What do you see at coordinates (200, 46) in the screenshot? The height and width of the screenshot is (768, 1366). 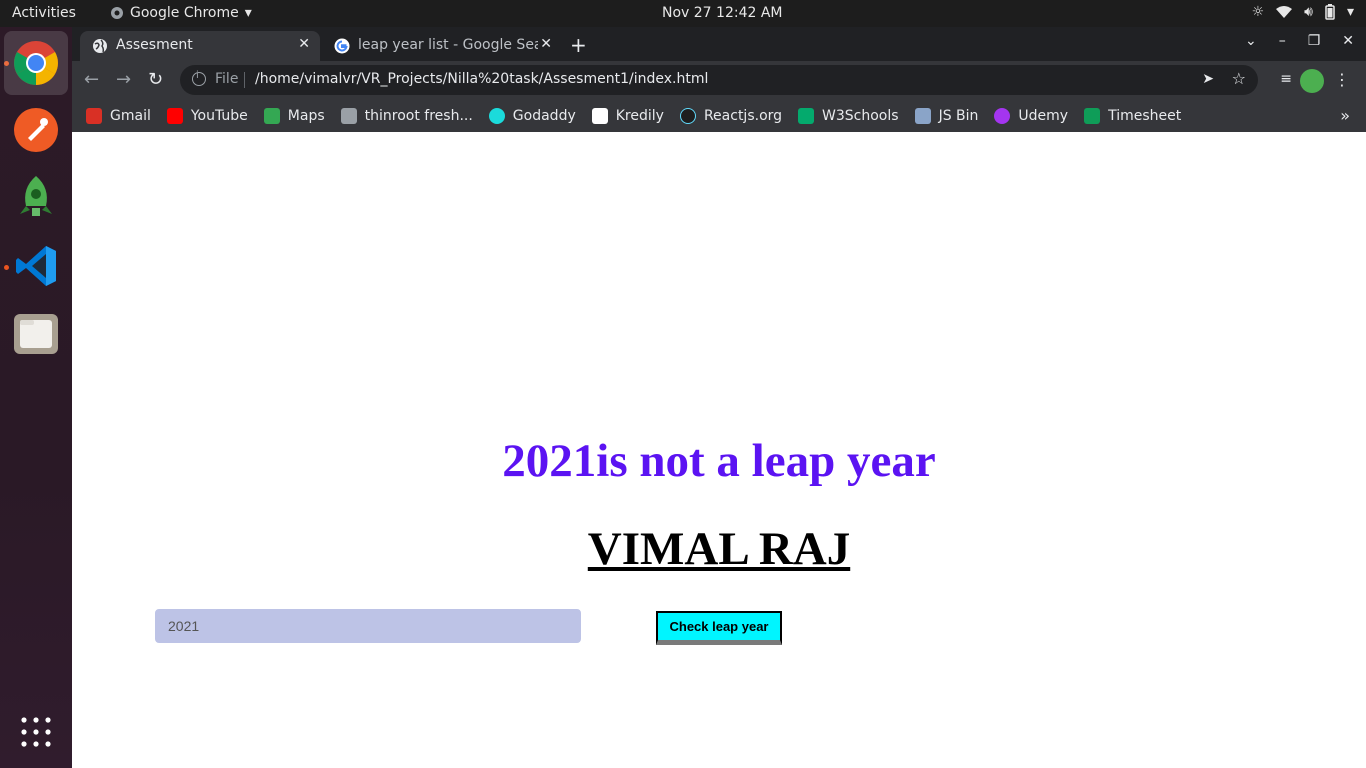 I see `tab-assesment: Assesment ✕` at bounding box center [200, 46].